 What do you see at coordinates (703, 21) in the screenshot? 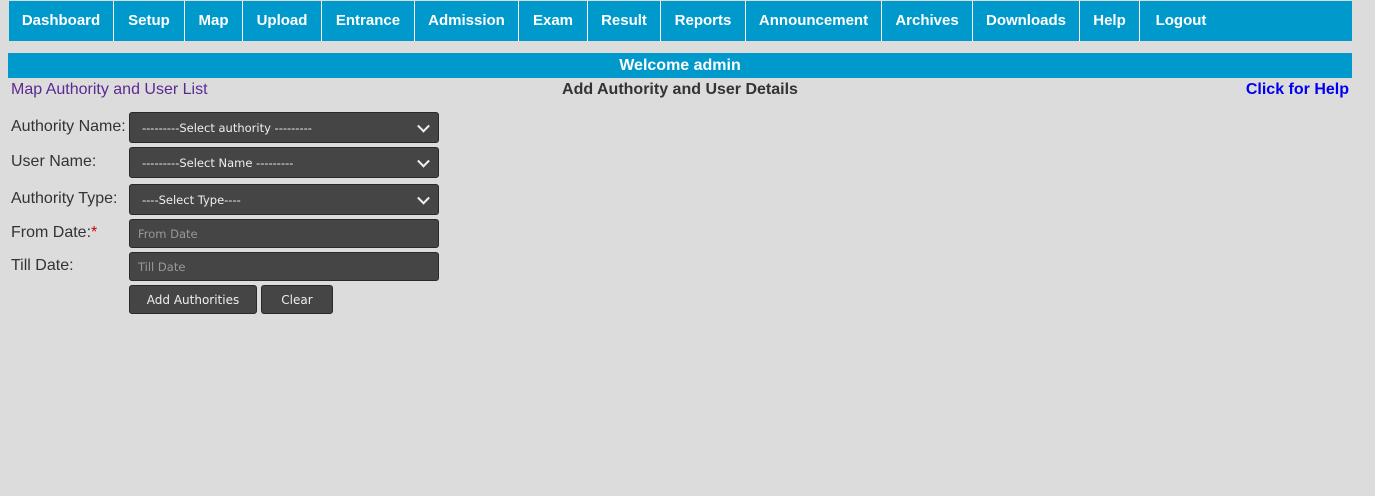
I see `nav-reports: Reports` at bounding box center [703, 21].